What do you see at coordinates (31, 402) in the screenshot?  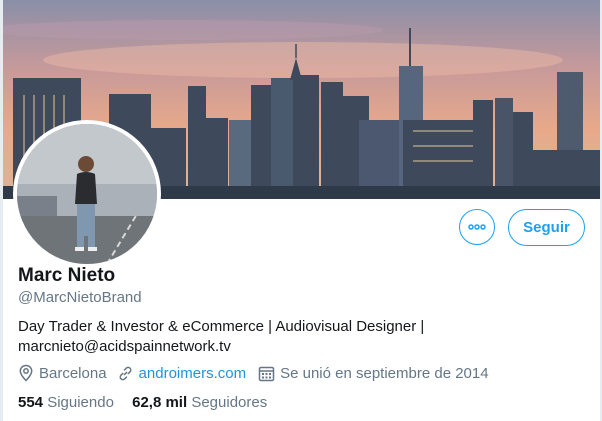 I see `following-count: 554` at bounding box center [31, 402].